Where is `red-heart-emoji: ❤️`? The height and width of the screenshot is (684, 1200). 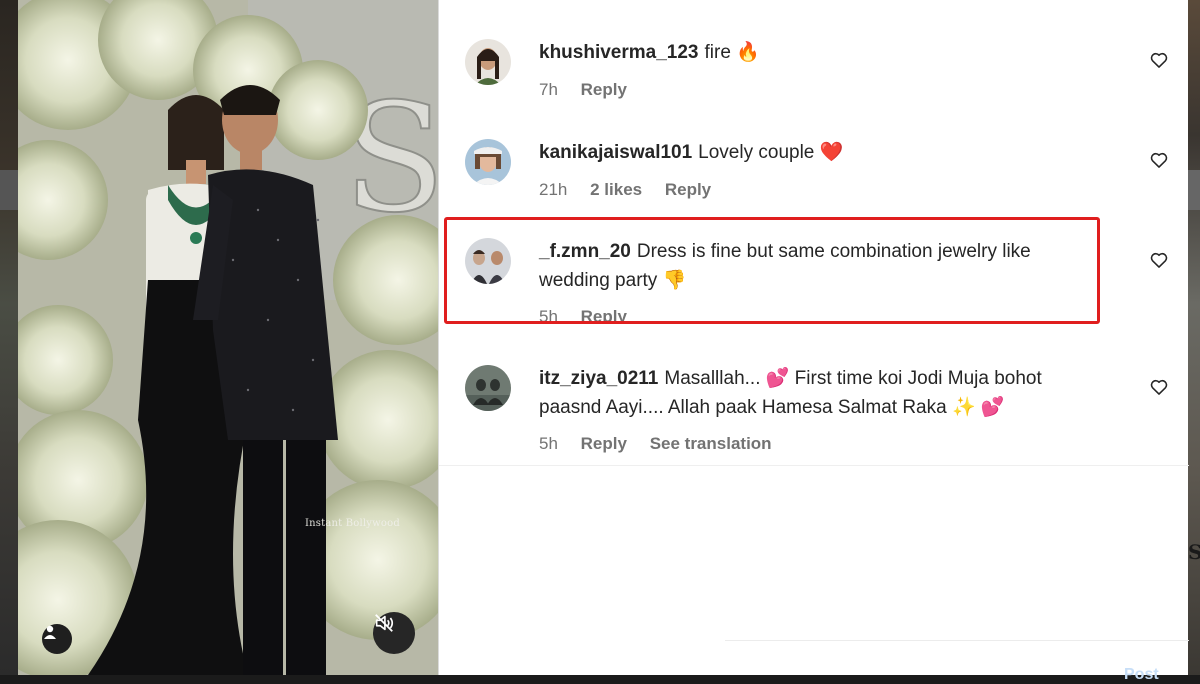 red-heart-emoji: ❤️ is located at coordinates (831, 152).